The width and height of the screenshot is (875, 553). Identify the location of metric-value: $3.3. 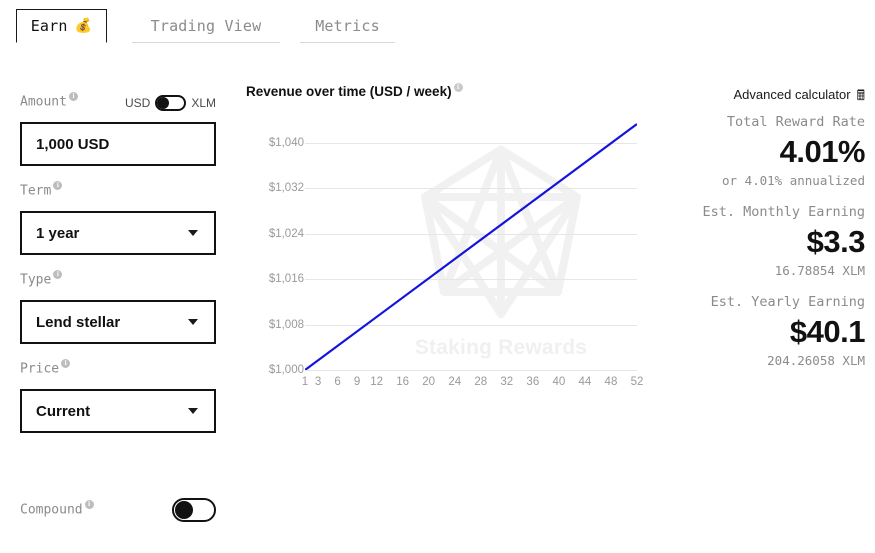
(836, 241).